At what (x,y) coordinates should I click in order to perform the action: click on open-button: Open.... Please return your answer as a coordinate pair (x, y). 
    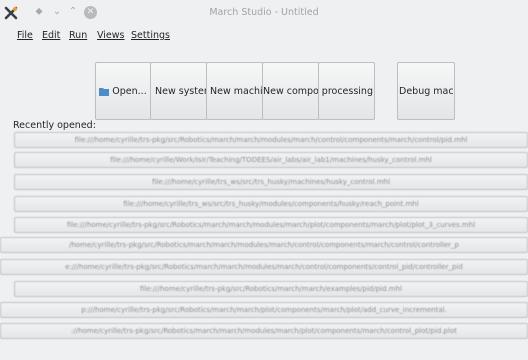
    Looking at the image, I should click on (123, 91).